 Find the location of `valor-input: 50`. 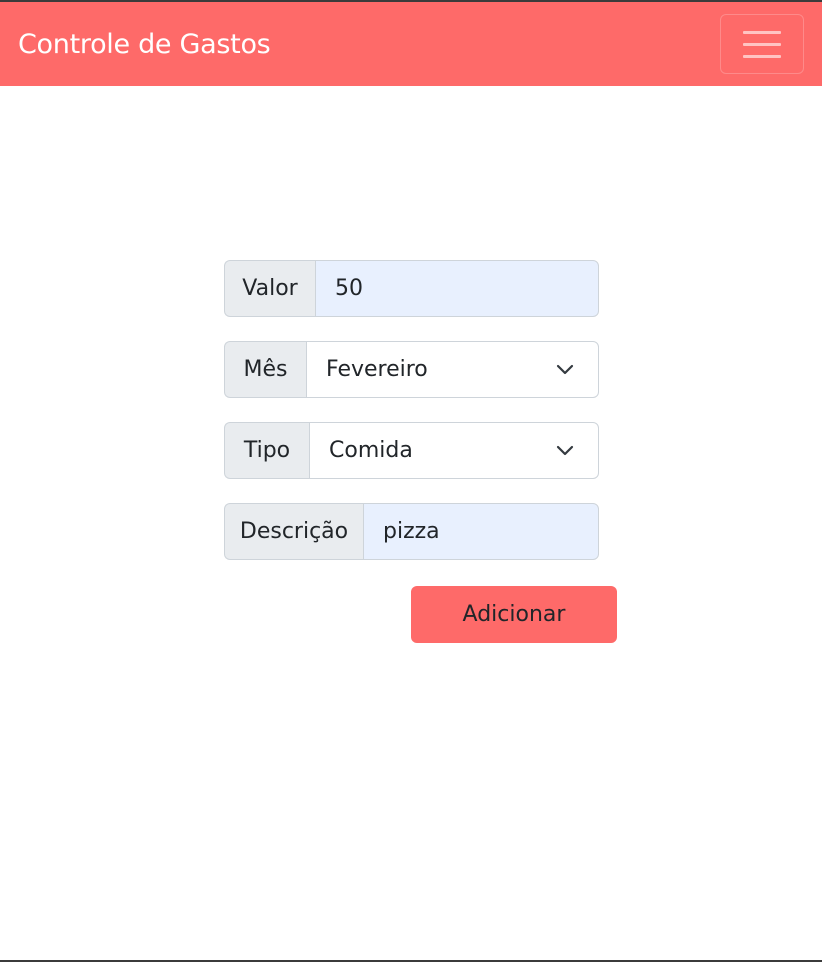

valor-input: 50 is located at coordinates (457, 288).